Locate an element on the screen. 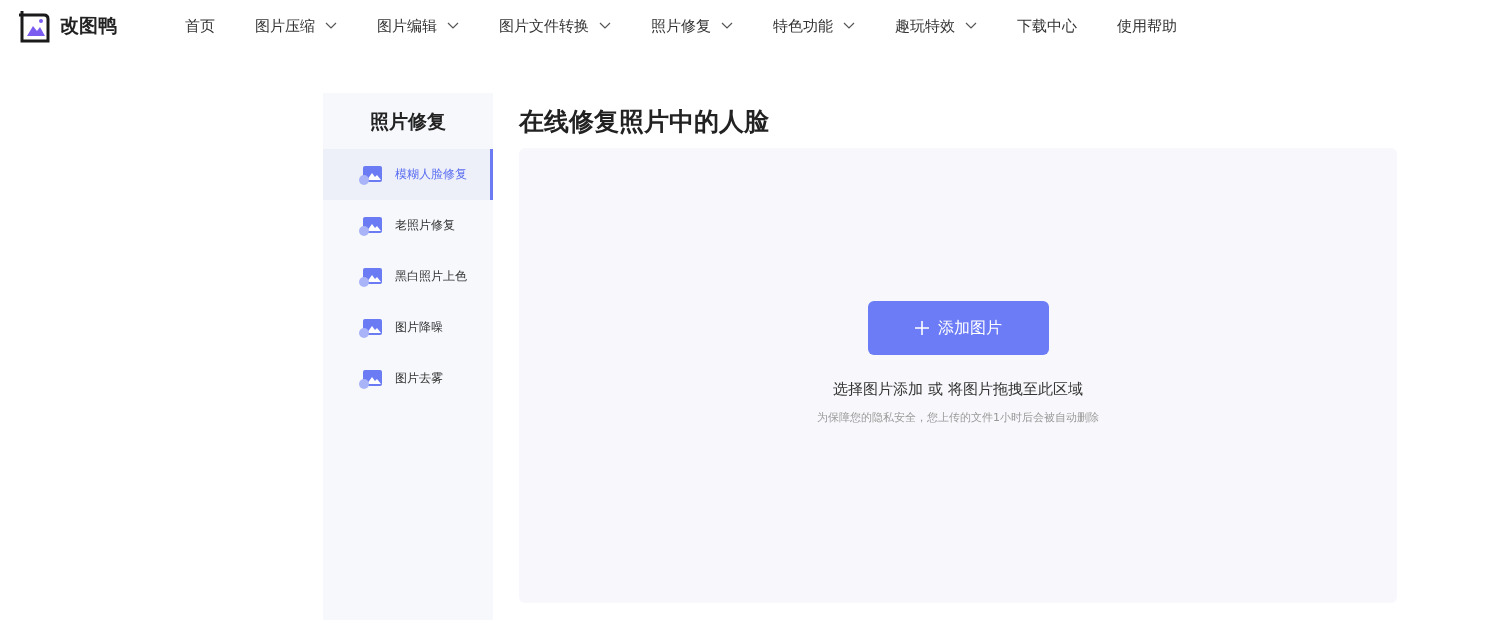  nav-link: 首页 is located at coordinates (200, 26).